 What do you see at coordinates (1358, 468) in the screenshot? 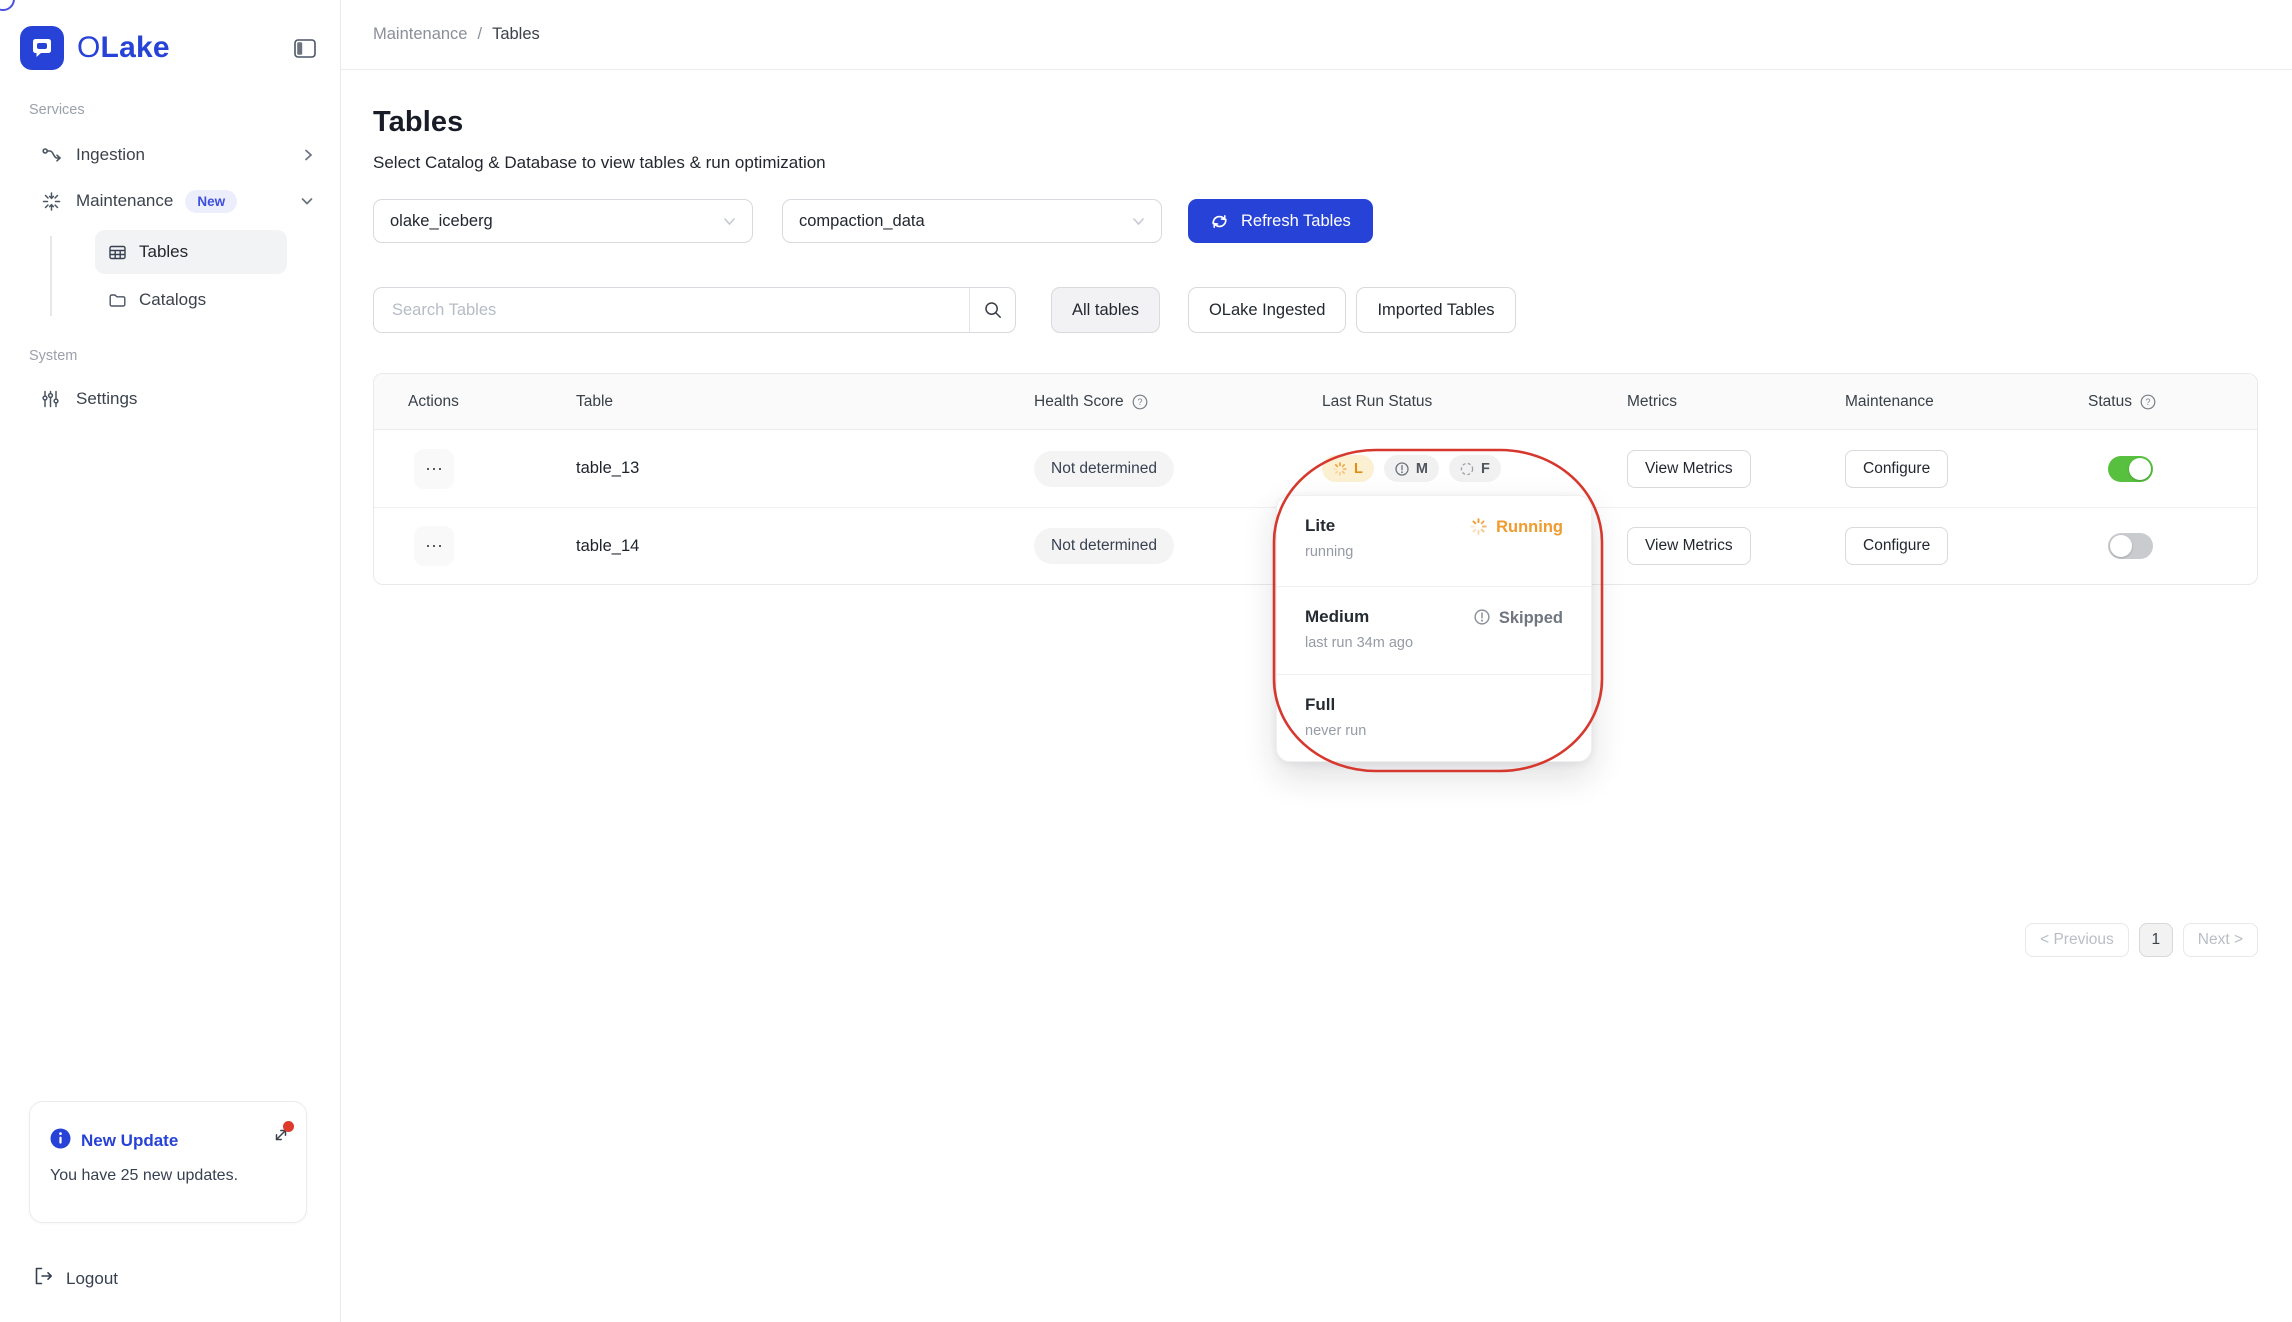
I see `chip-lite-label: L` at bounding box center [1358, 468].